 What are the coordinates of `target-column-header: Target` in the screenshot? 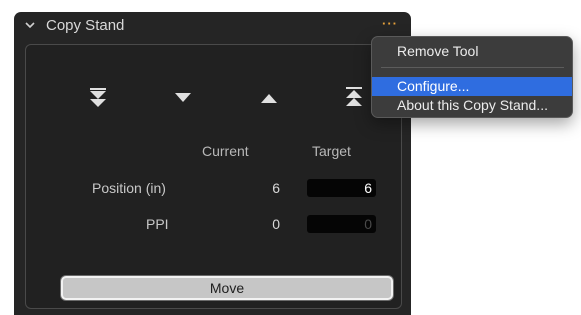 It's located at (331, 151).